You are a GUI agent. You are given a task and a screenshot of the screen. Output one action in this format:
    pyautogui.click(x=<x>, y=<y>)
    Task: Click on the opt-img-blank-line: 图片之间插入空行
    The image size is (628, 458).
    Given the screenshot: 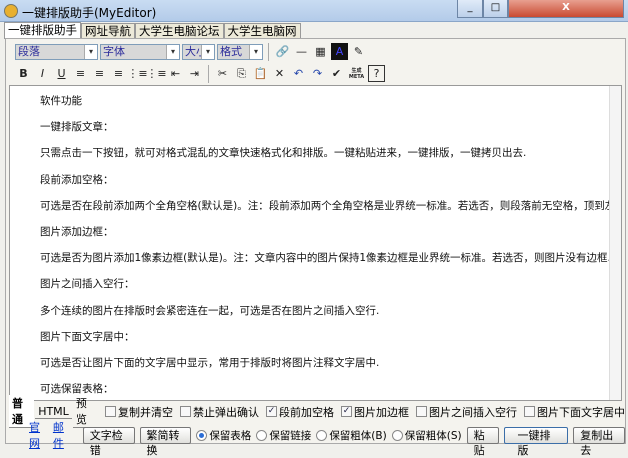 What is the action you would take?
    pyautogui.click(x=466, y=412)
    